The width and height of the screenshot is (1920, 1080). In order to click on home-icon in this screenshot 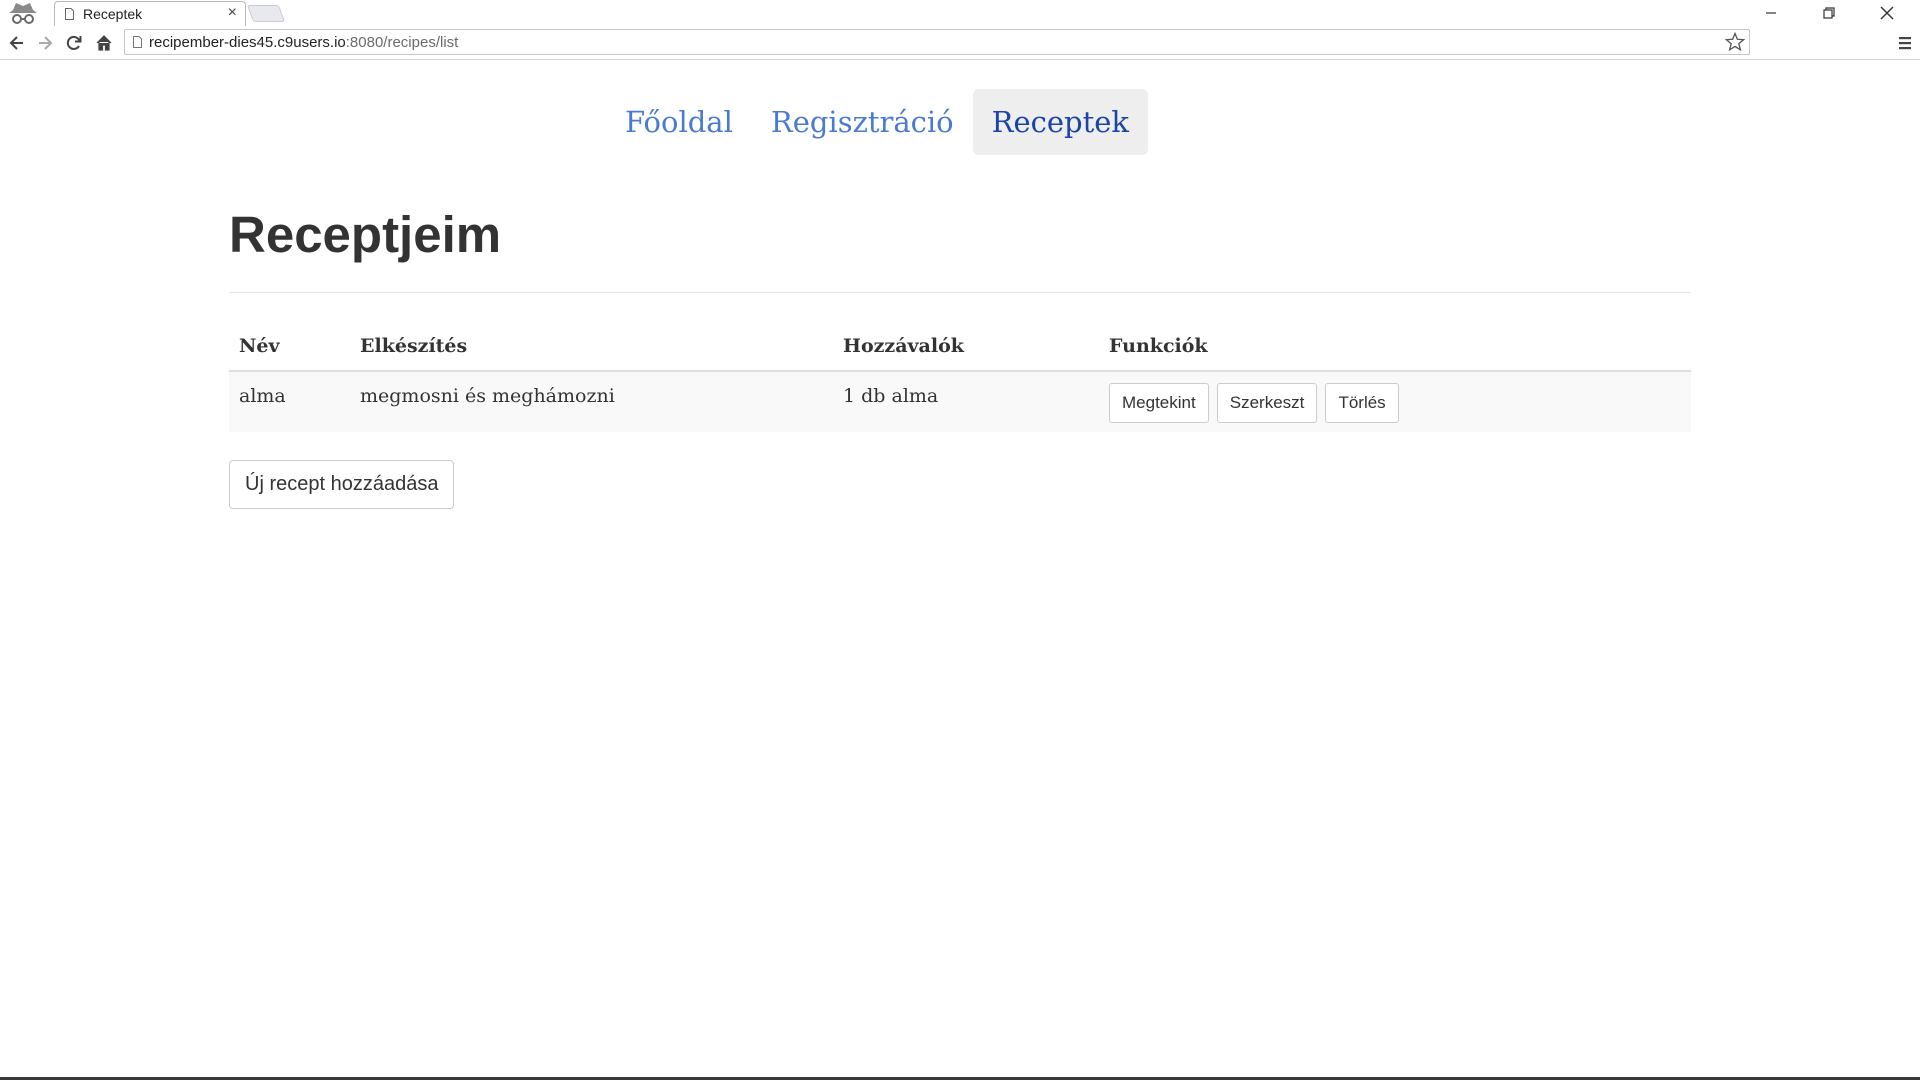, I will do `click(104, 43)`.